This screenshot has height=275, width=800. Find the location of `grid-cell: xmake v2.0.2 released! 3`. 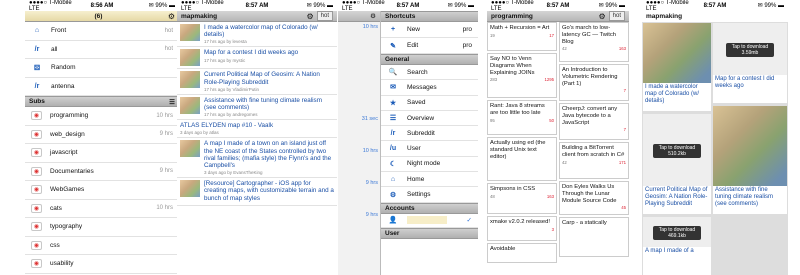

grid-cell: xmake v2.0.2 released! 3 is located at coordinates (522, 228).